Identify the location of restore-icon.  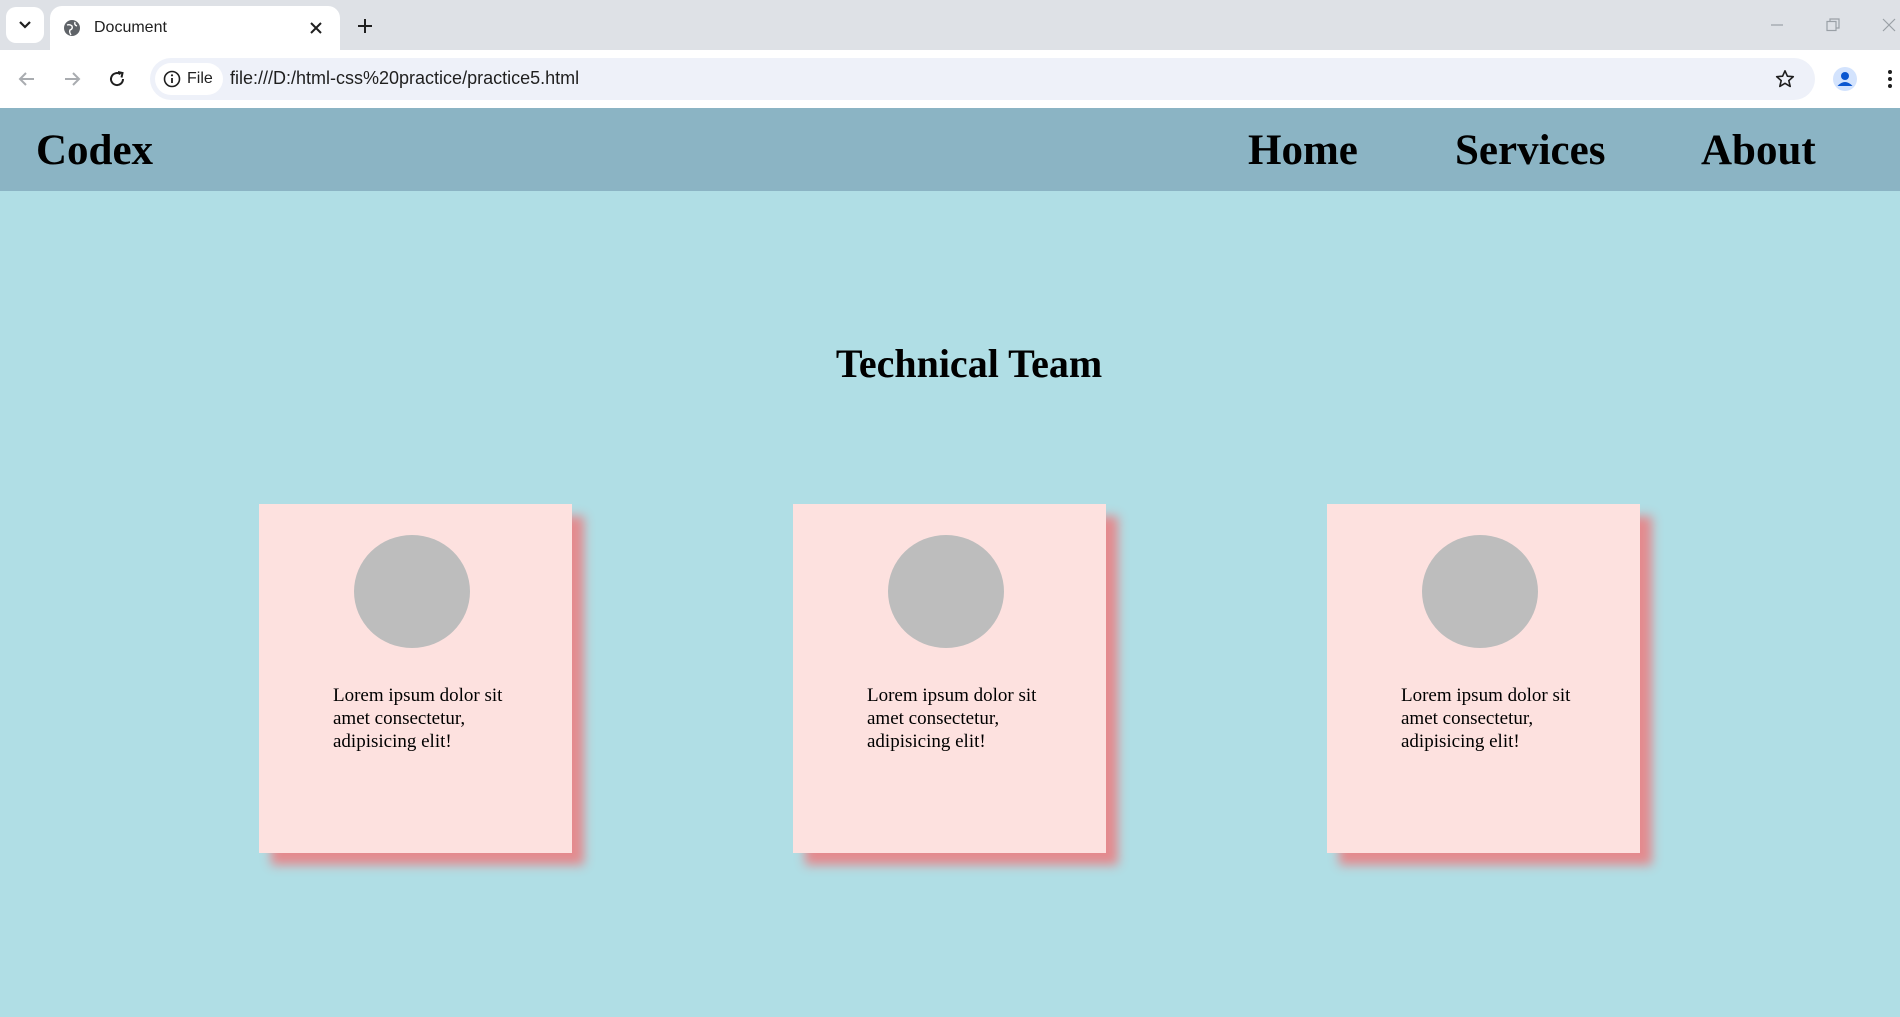
(1833, 25).